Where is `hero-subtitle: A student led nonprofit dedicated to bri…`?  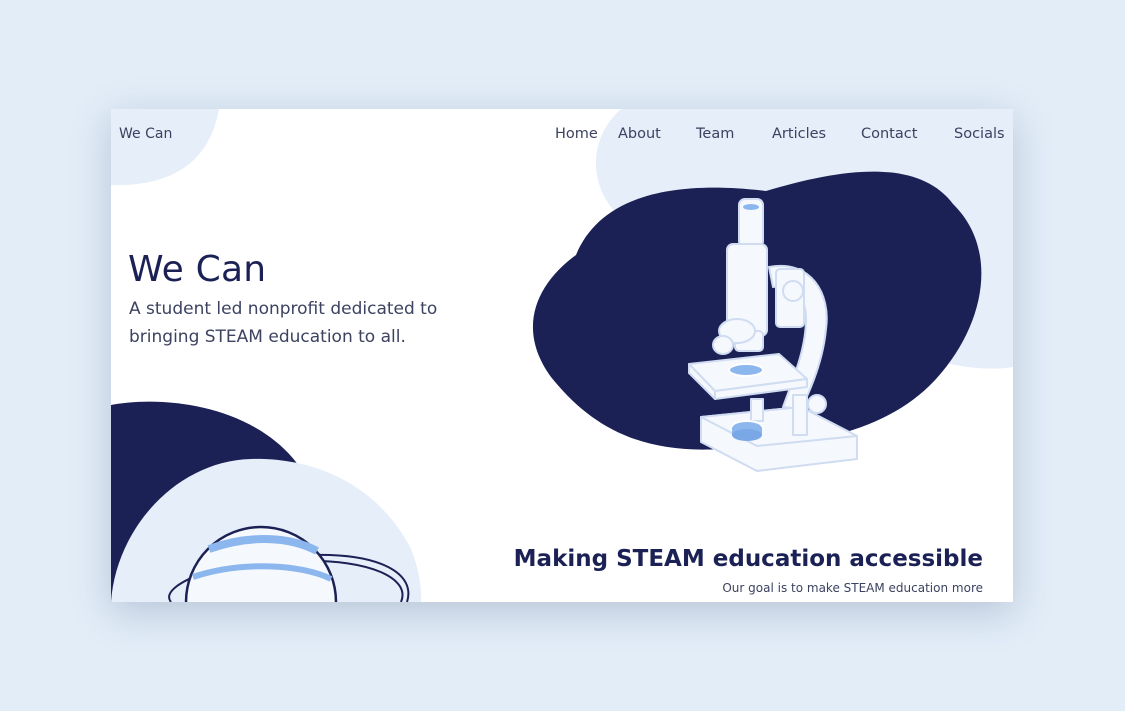 hero-subtitle: A student led nonprofit dedicated to bri… is located at coordinates (283, 323).